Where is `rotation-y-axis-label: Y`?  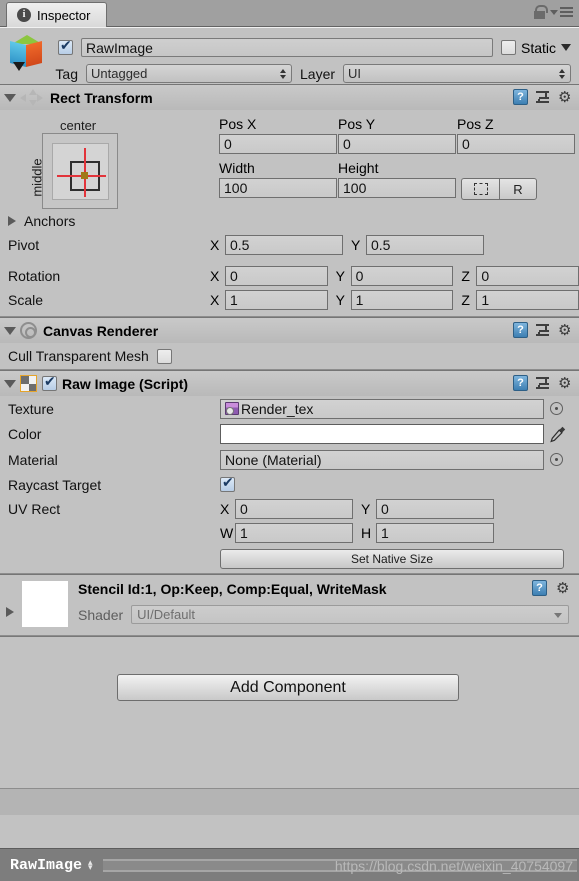
rotation-y-axis-label: Y is located at coordinates (340, 276).